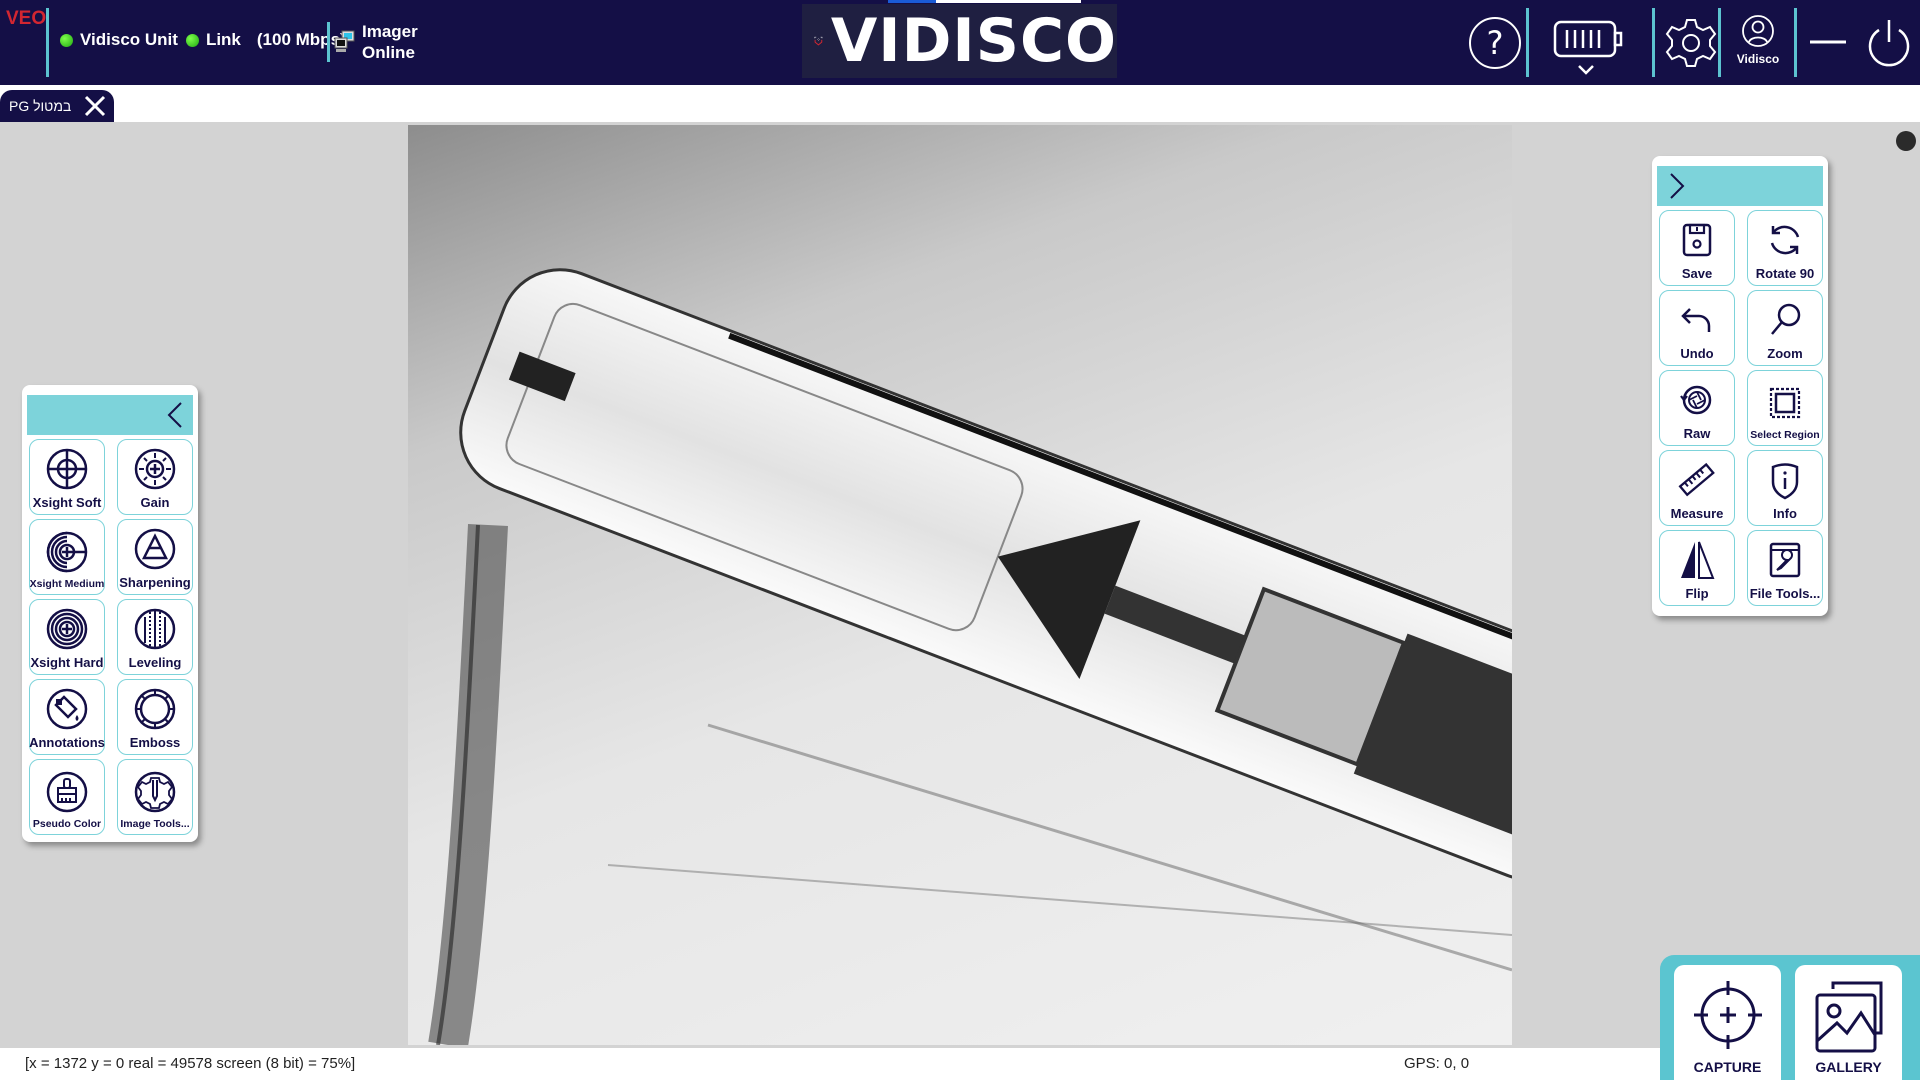  I want to click on file-tools-icon, so click(1785, 560).